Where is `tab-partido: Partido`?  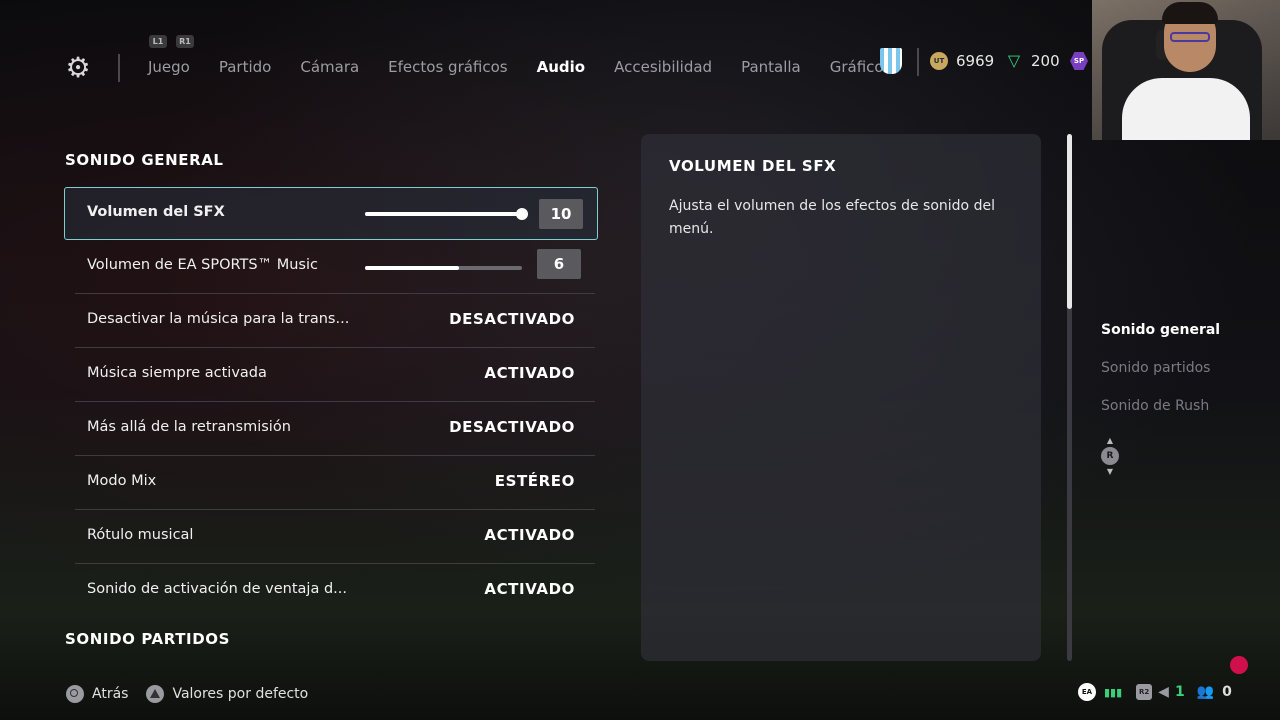 tab-partido: Partido is located at coordinates (245, 67).